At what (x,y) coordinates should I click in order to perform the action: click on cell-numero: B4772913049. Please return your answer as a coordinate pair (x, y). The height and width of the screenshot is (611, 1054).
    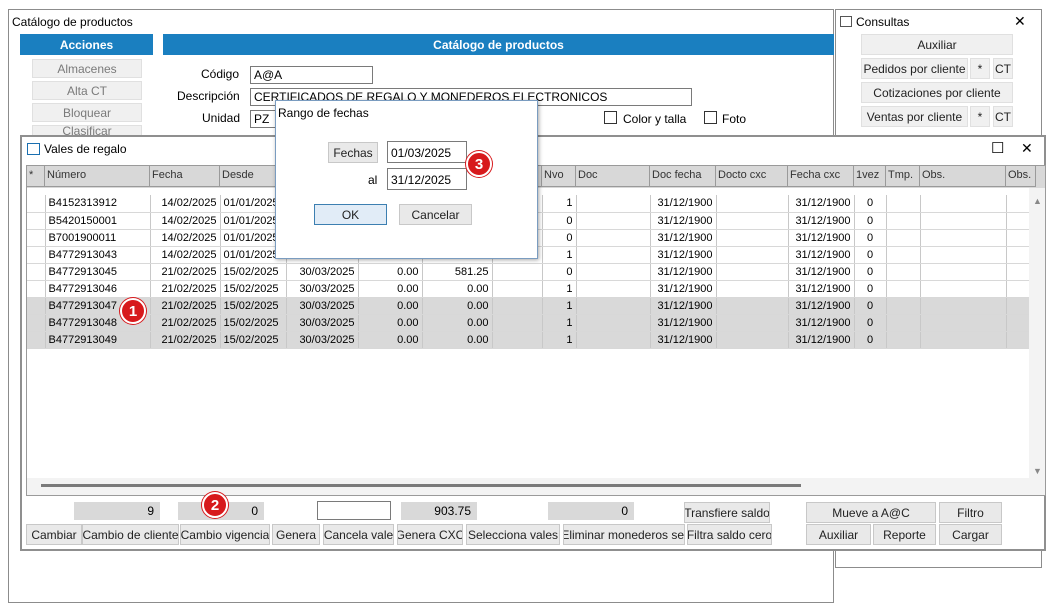
    Looking at the image, I should click on (98, 340).